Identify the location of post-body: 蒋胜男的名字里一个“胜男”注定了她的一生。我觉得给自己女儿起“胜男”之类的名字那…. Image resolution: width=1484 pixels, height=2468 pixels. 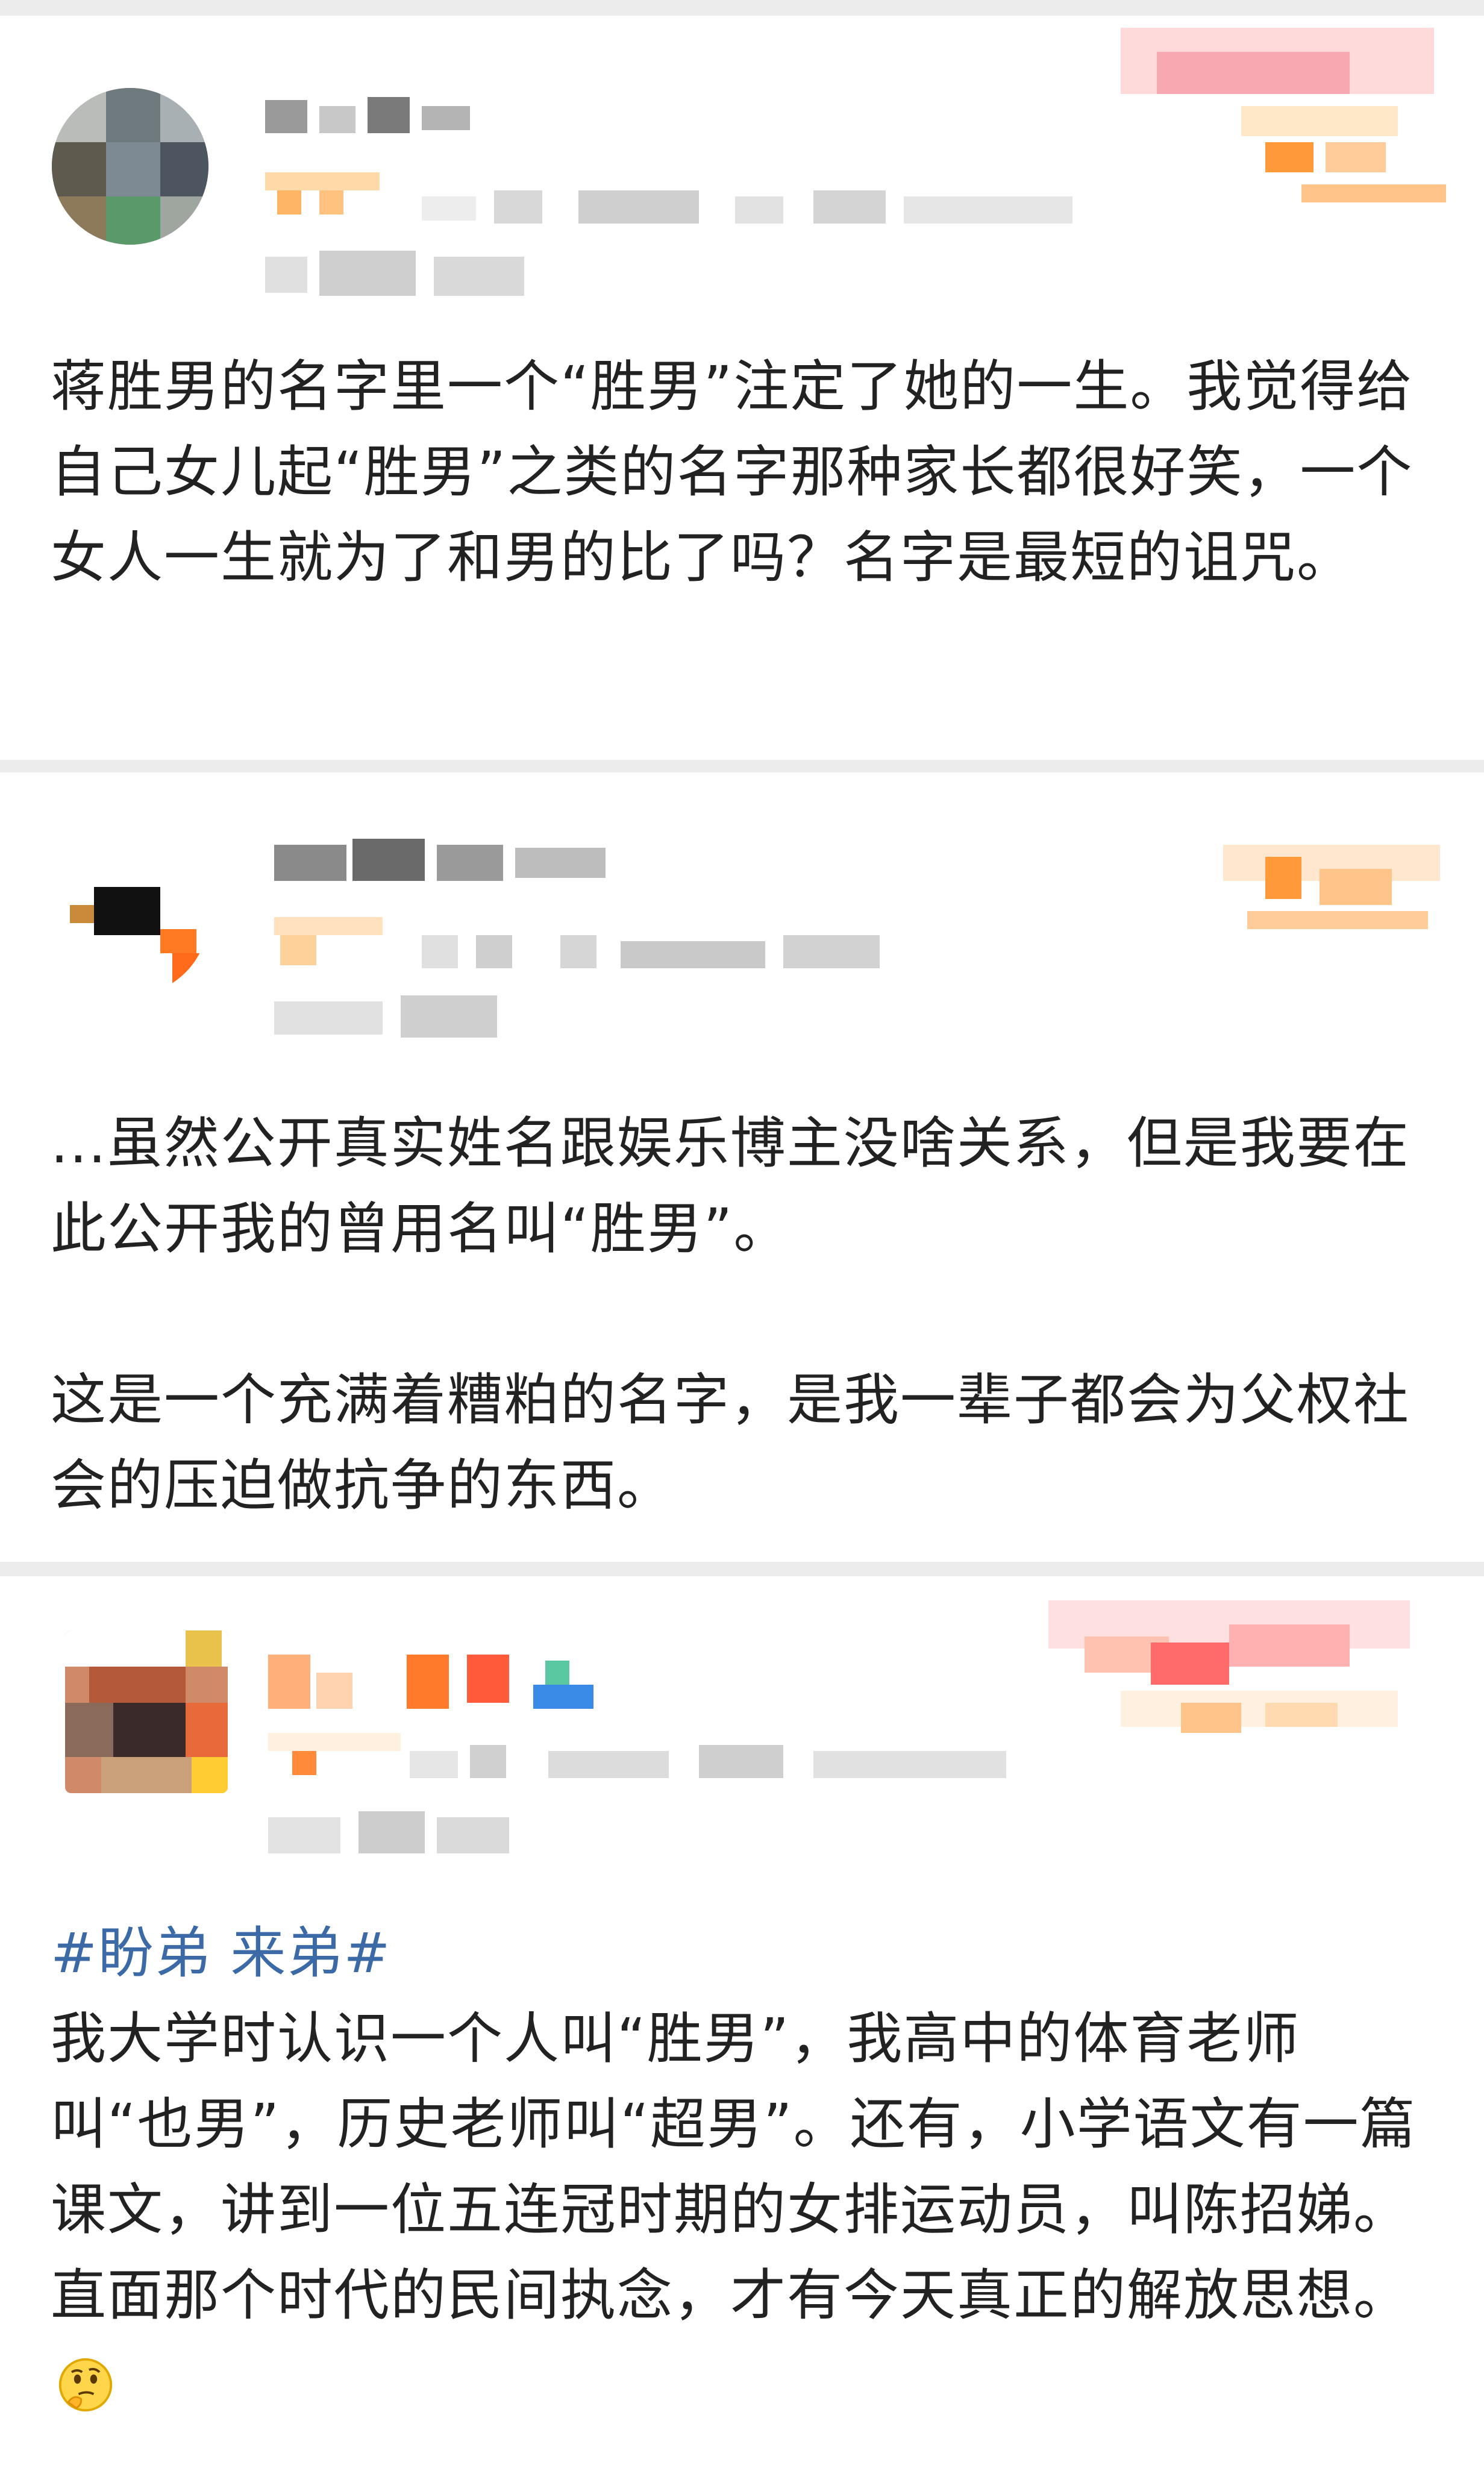
(743, 472).